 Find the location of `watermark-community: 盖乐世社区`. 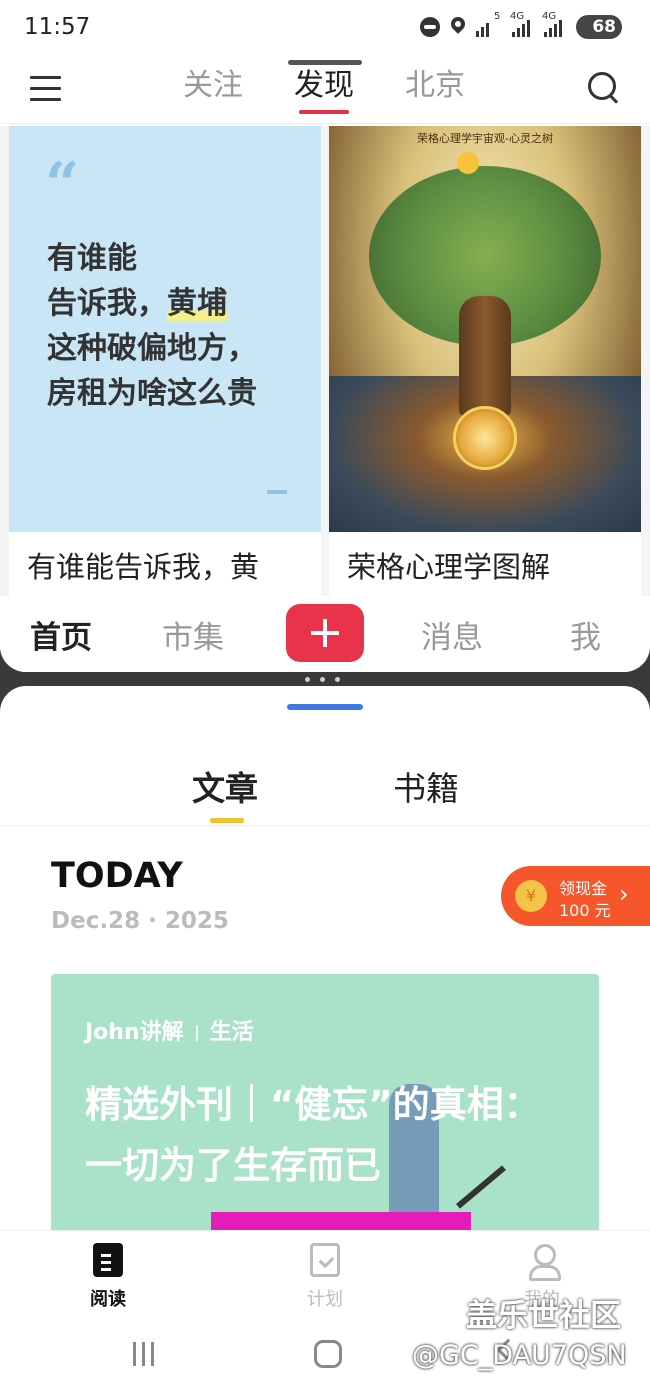

watermark-community: 盖乐世社区 is located at coordinates (543, 1316).